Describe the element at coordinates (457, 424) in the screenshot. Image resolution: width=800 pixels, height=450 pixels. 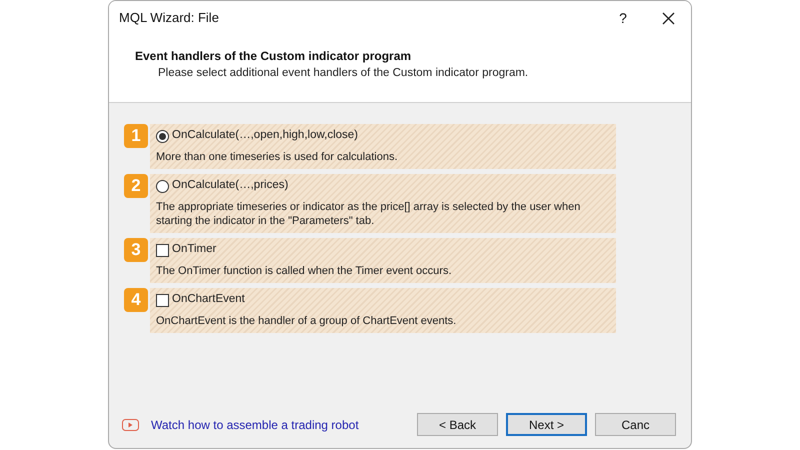
I see `dialog-button: < Back` at that location.